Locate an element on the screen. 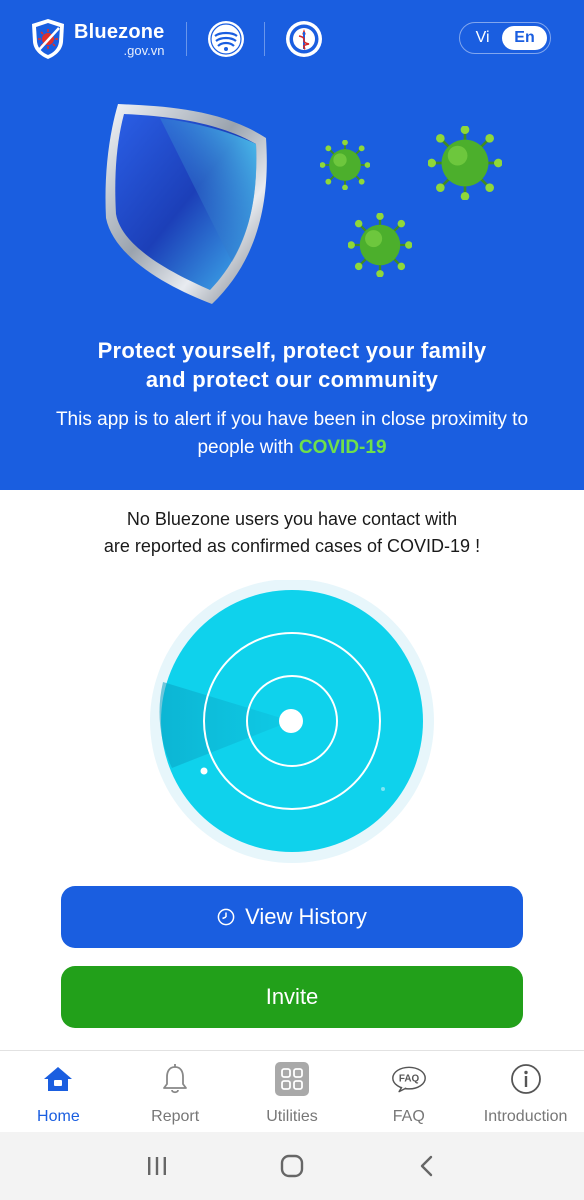  view-history-label: View History is located at coordinates (306, 916).